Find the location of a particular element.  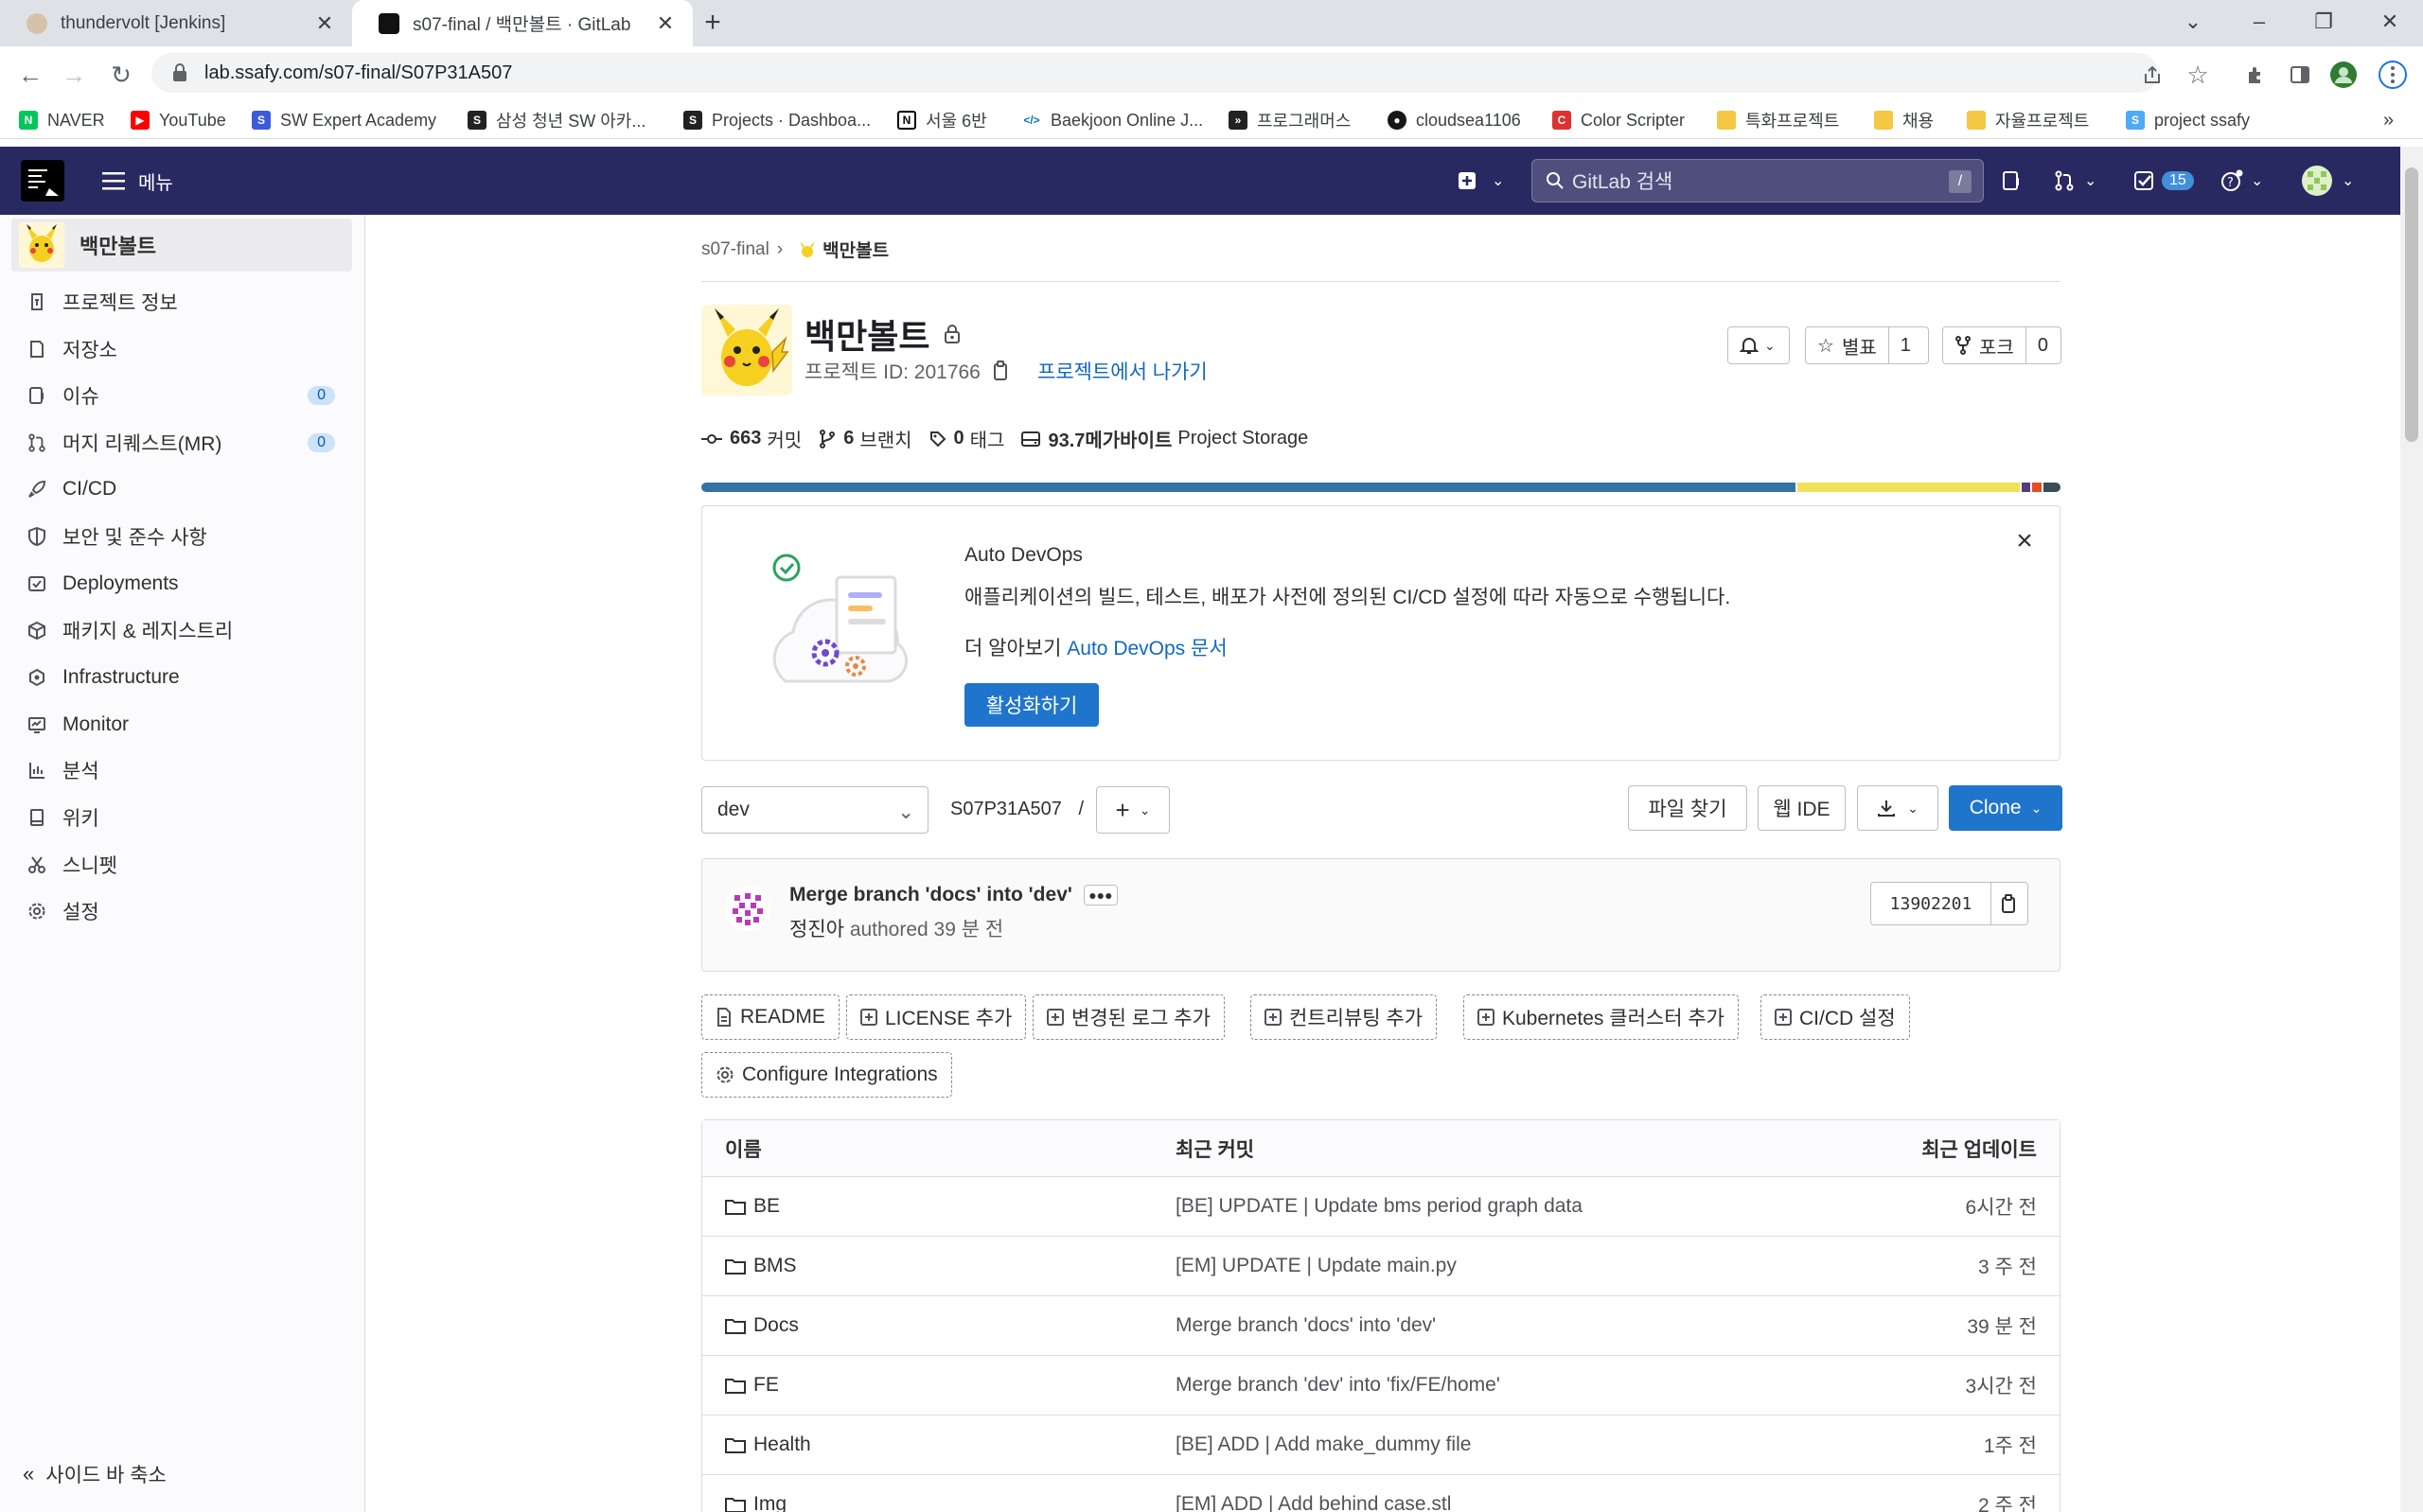

gitlab-logo is located at coordinates (42, 181).